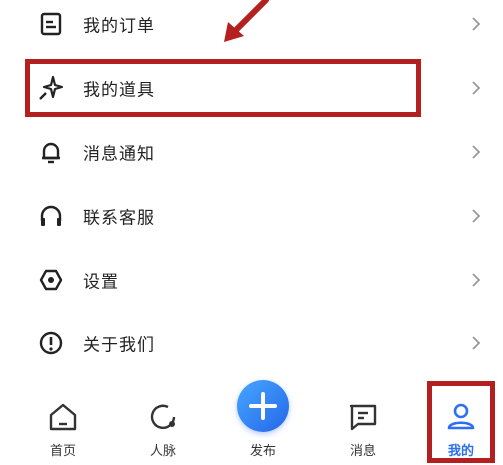 This screenshot has width=503, height=465. I want to click on message-icon, so click(363, 417).